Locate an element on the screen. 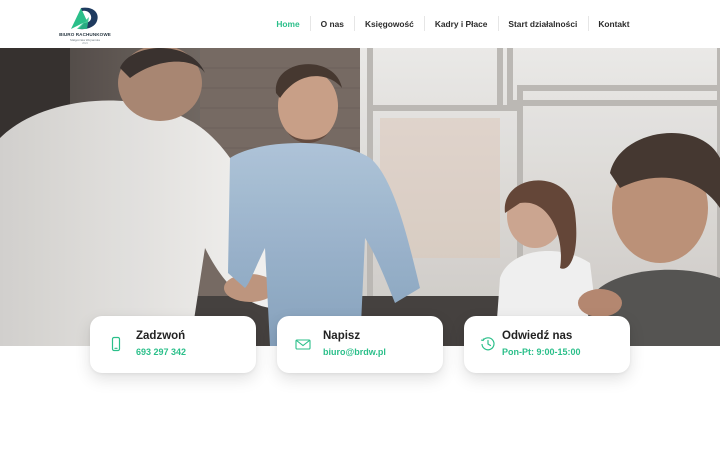 This screenshot has width=720, height=450. contact-card-email: Napisz biuro@brdw.pl is located at coordinates (360, 344).